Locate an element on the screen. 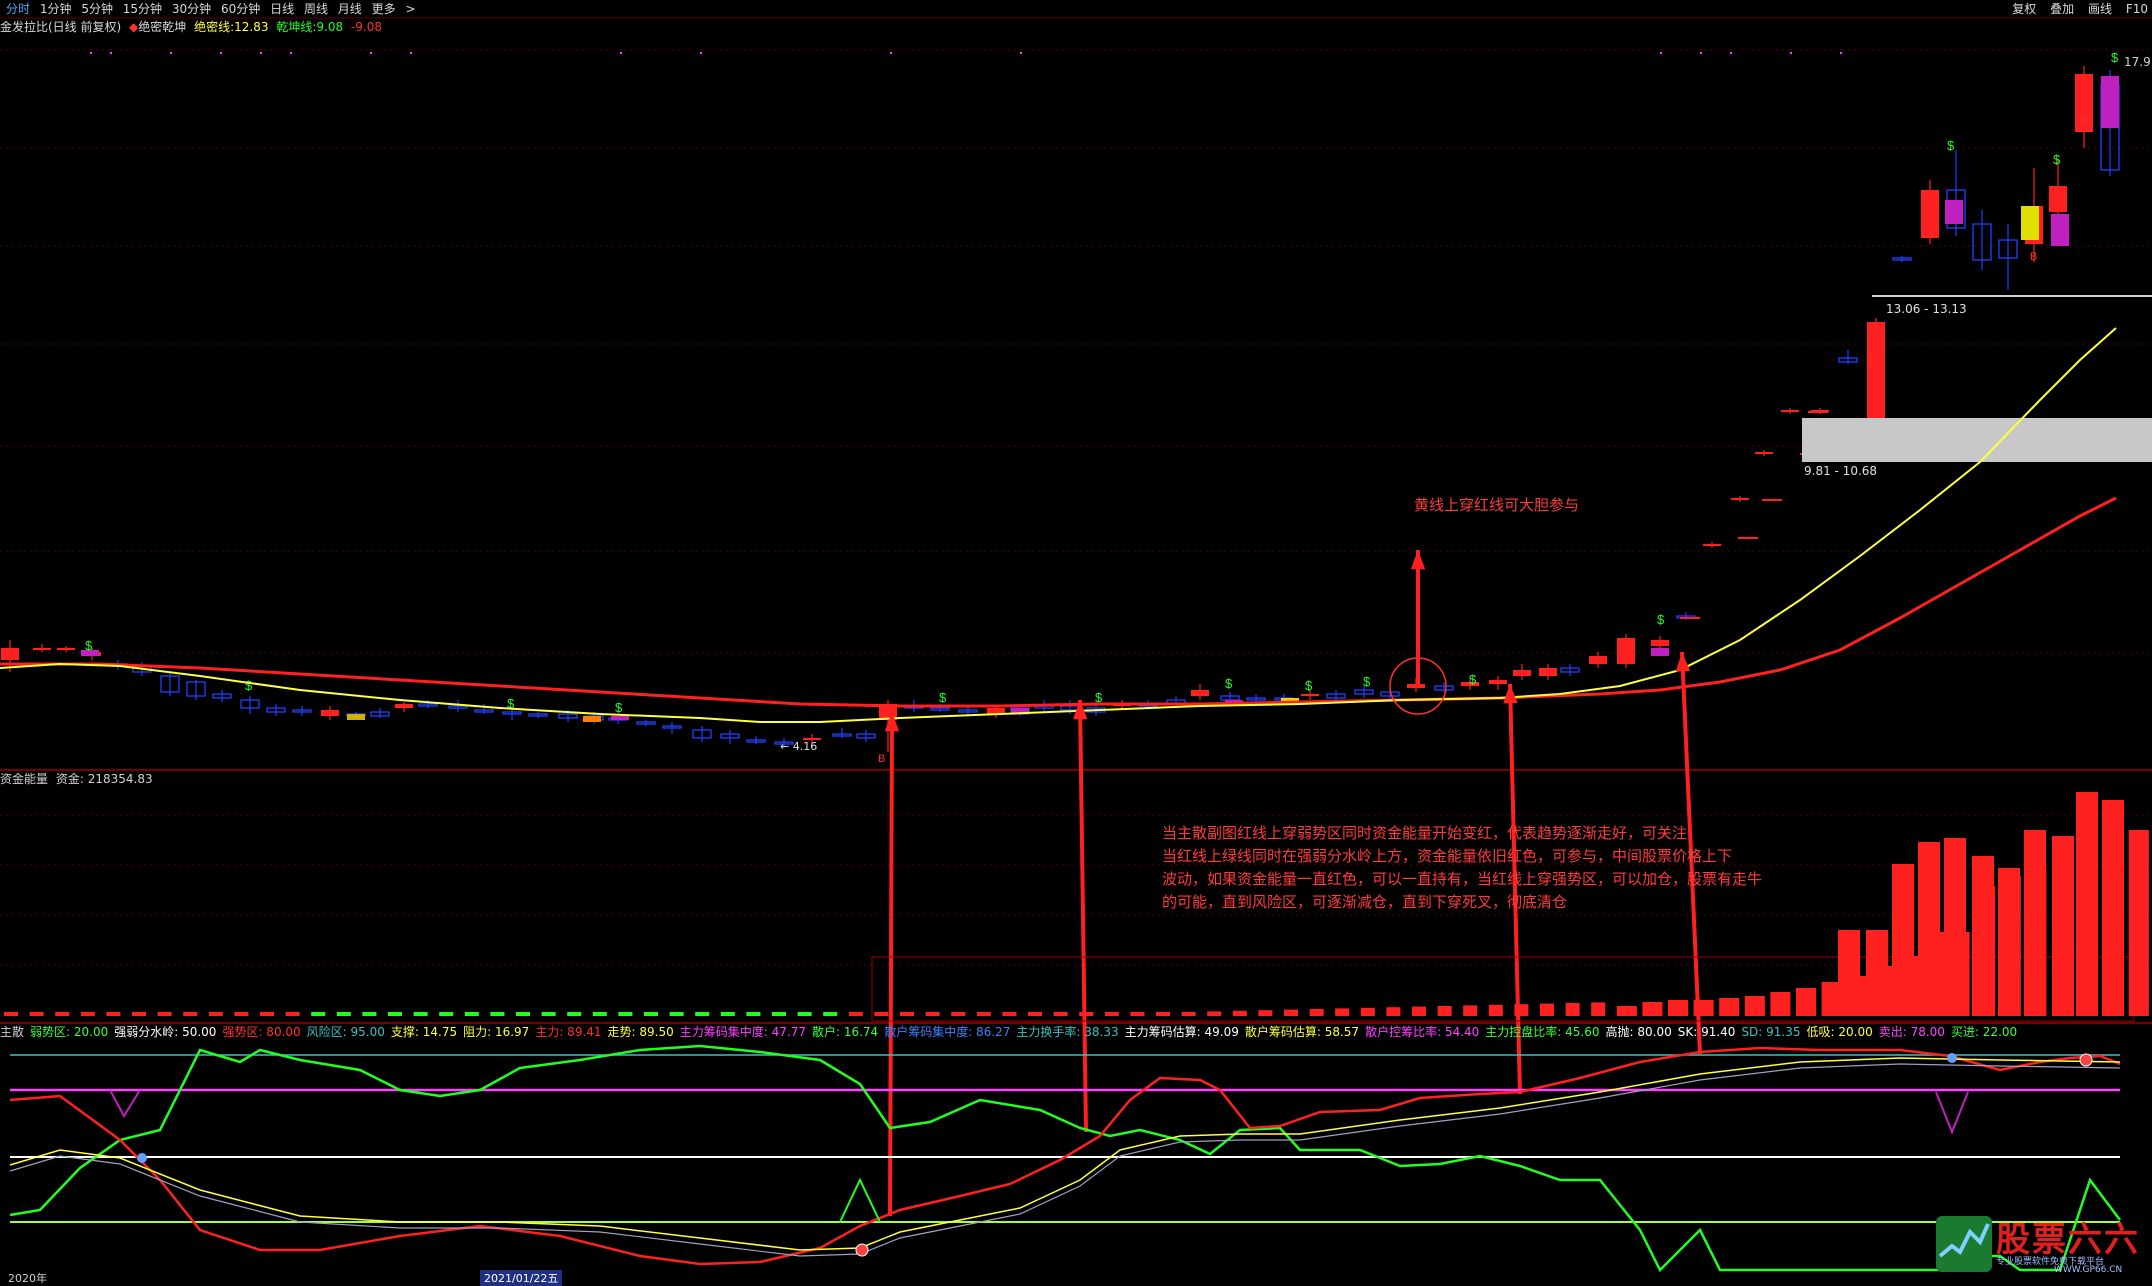  date-label-cursor: 2021/01/22五 is located at coordinates (521, 1278).